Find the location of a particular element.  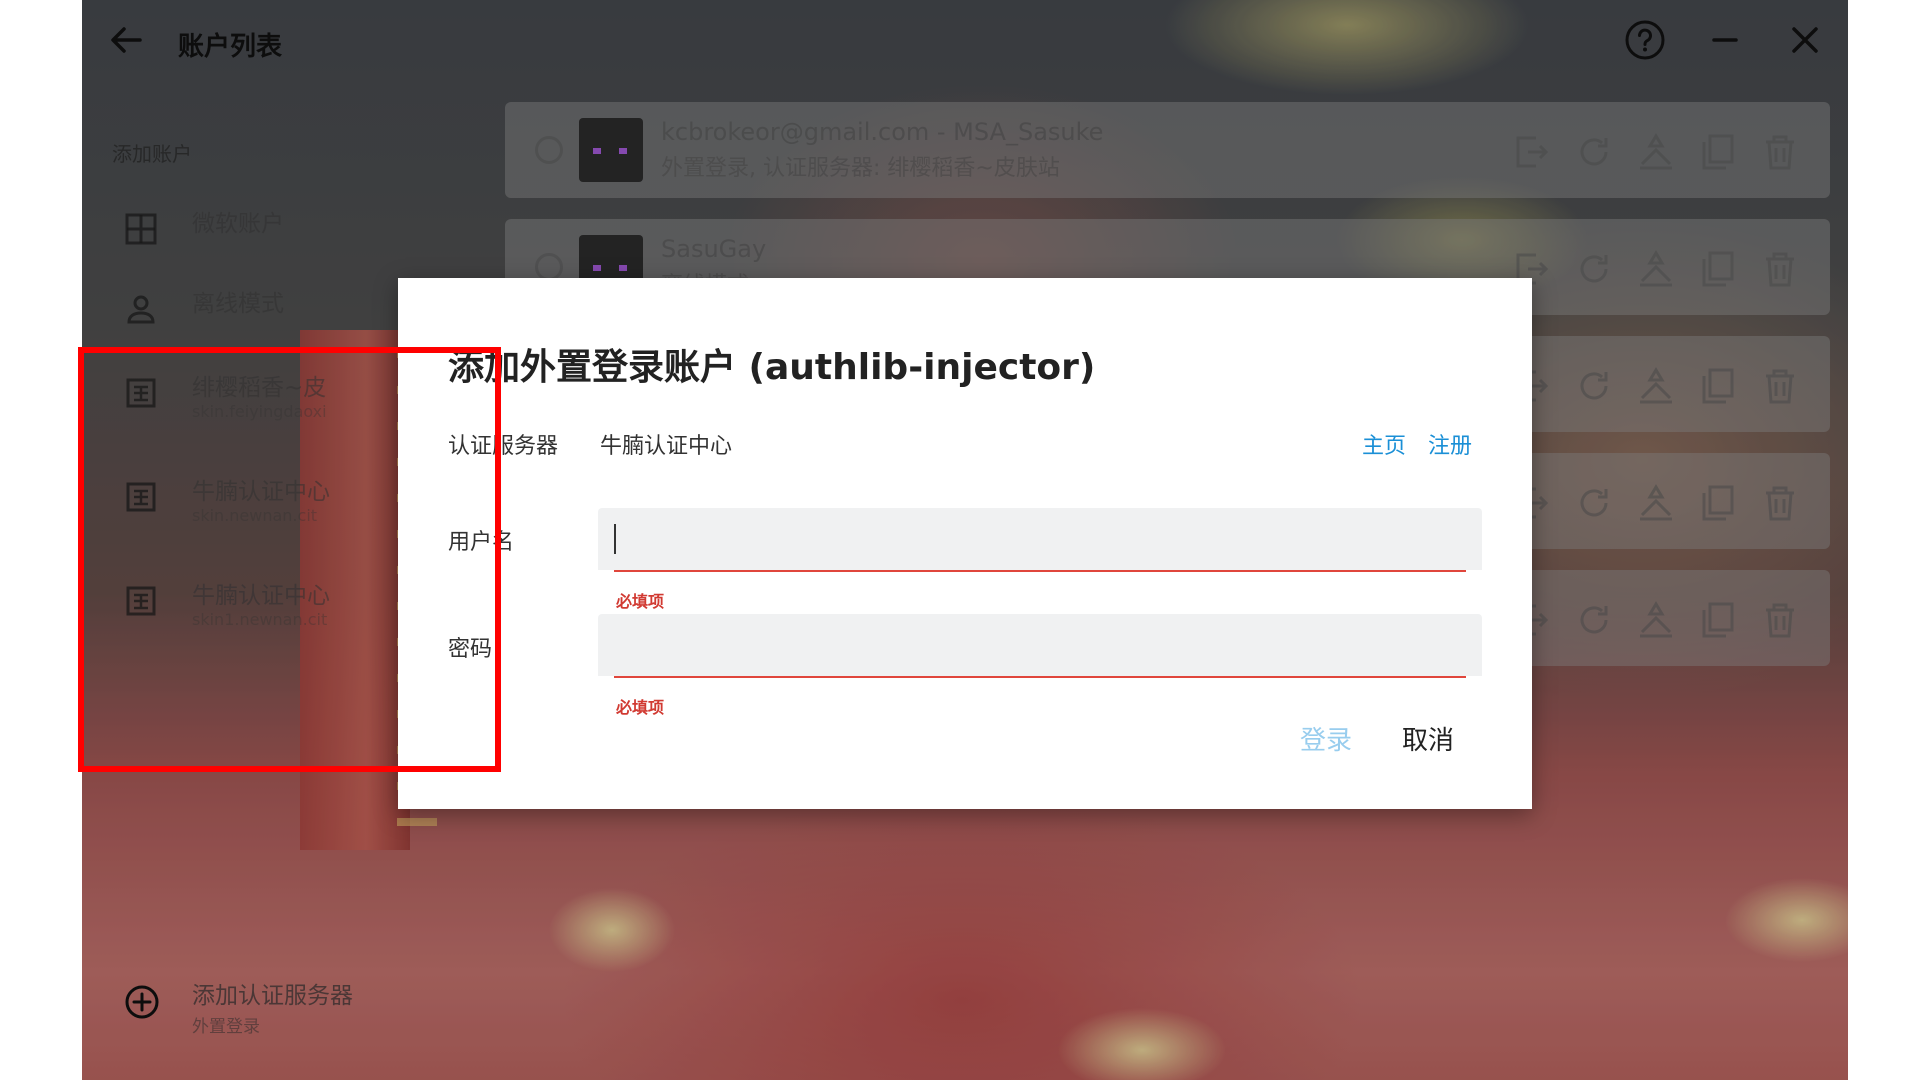

password-input is located at coordinates (1039, 646).